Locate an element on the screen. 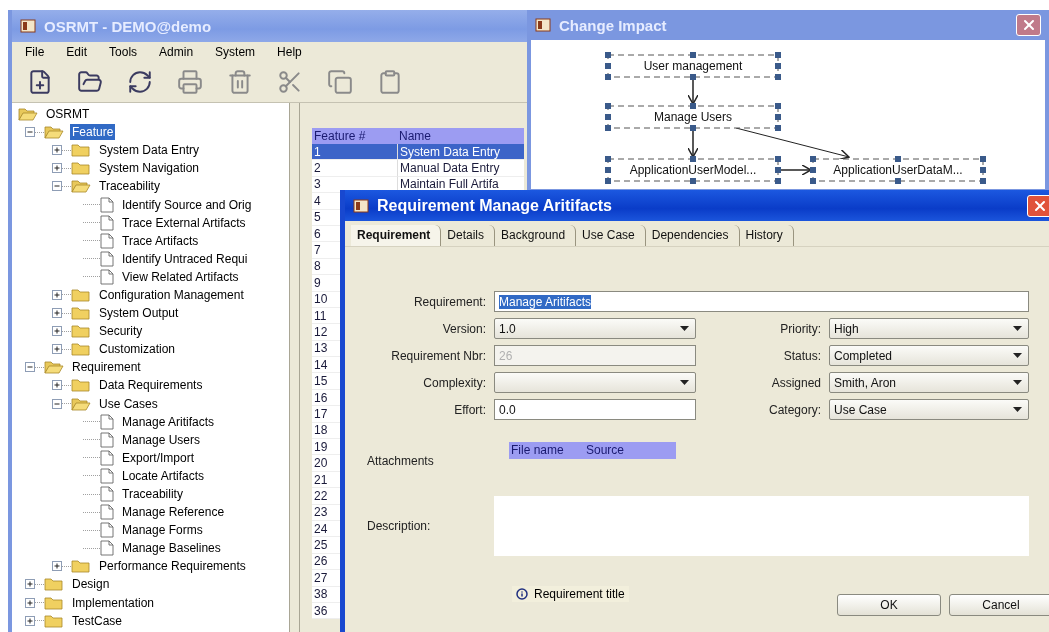 The height and width of the screenshot is (632, 1049). printer-icon is located at coordinates (190, 82).